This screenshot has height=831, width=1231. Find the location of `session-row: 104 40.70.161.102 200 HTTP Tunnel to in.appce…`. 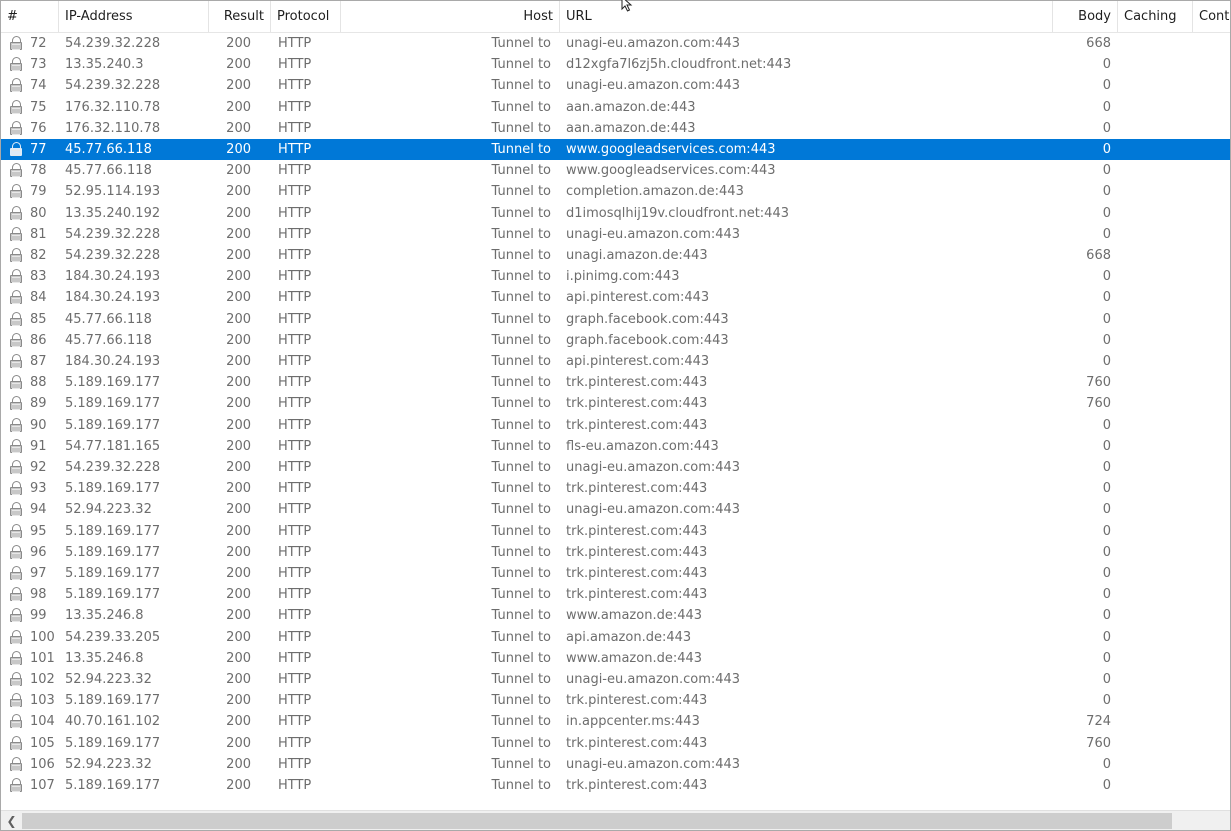

session-row: 104 40.70.161.102 200 HTTP Tunnel to in.appce… is located at coordinates (615, 721).